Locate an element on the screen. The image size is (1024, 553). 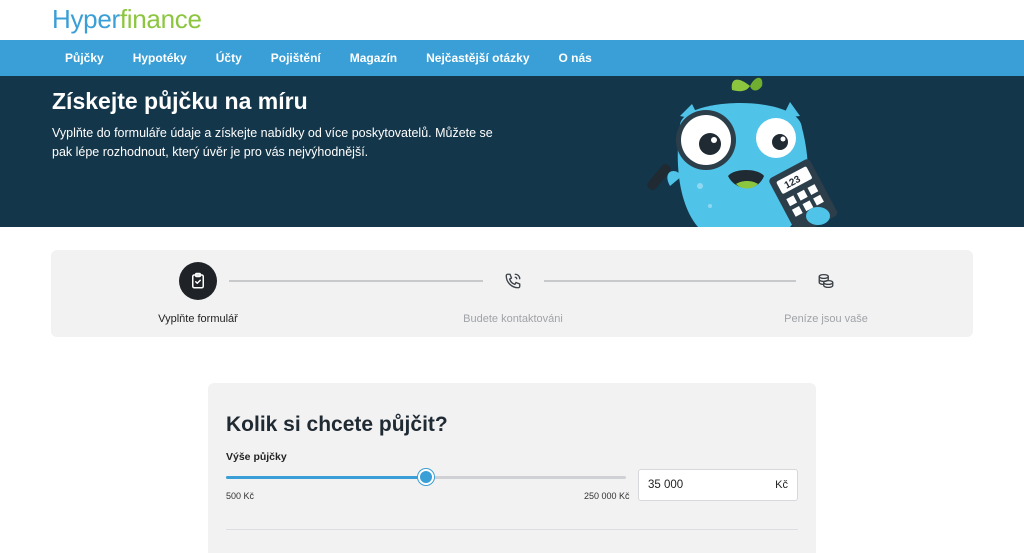
form-divider is located at coordinates (512, 529).